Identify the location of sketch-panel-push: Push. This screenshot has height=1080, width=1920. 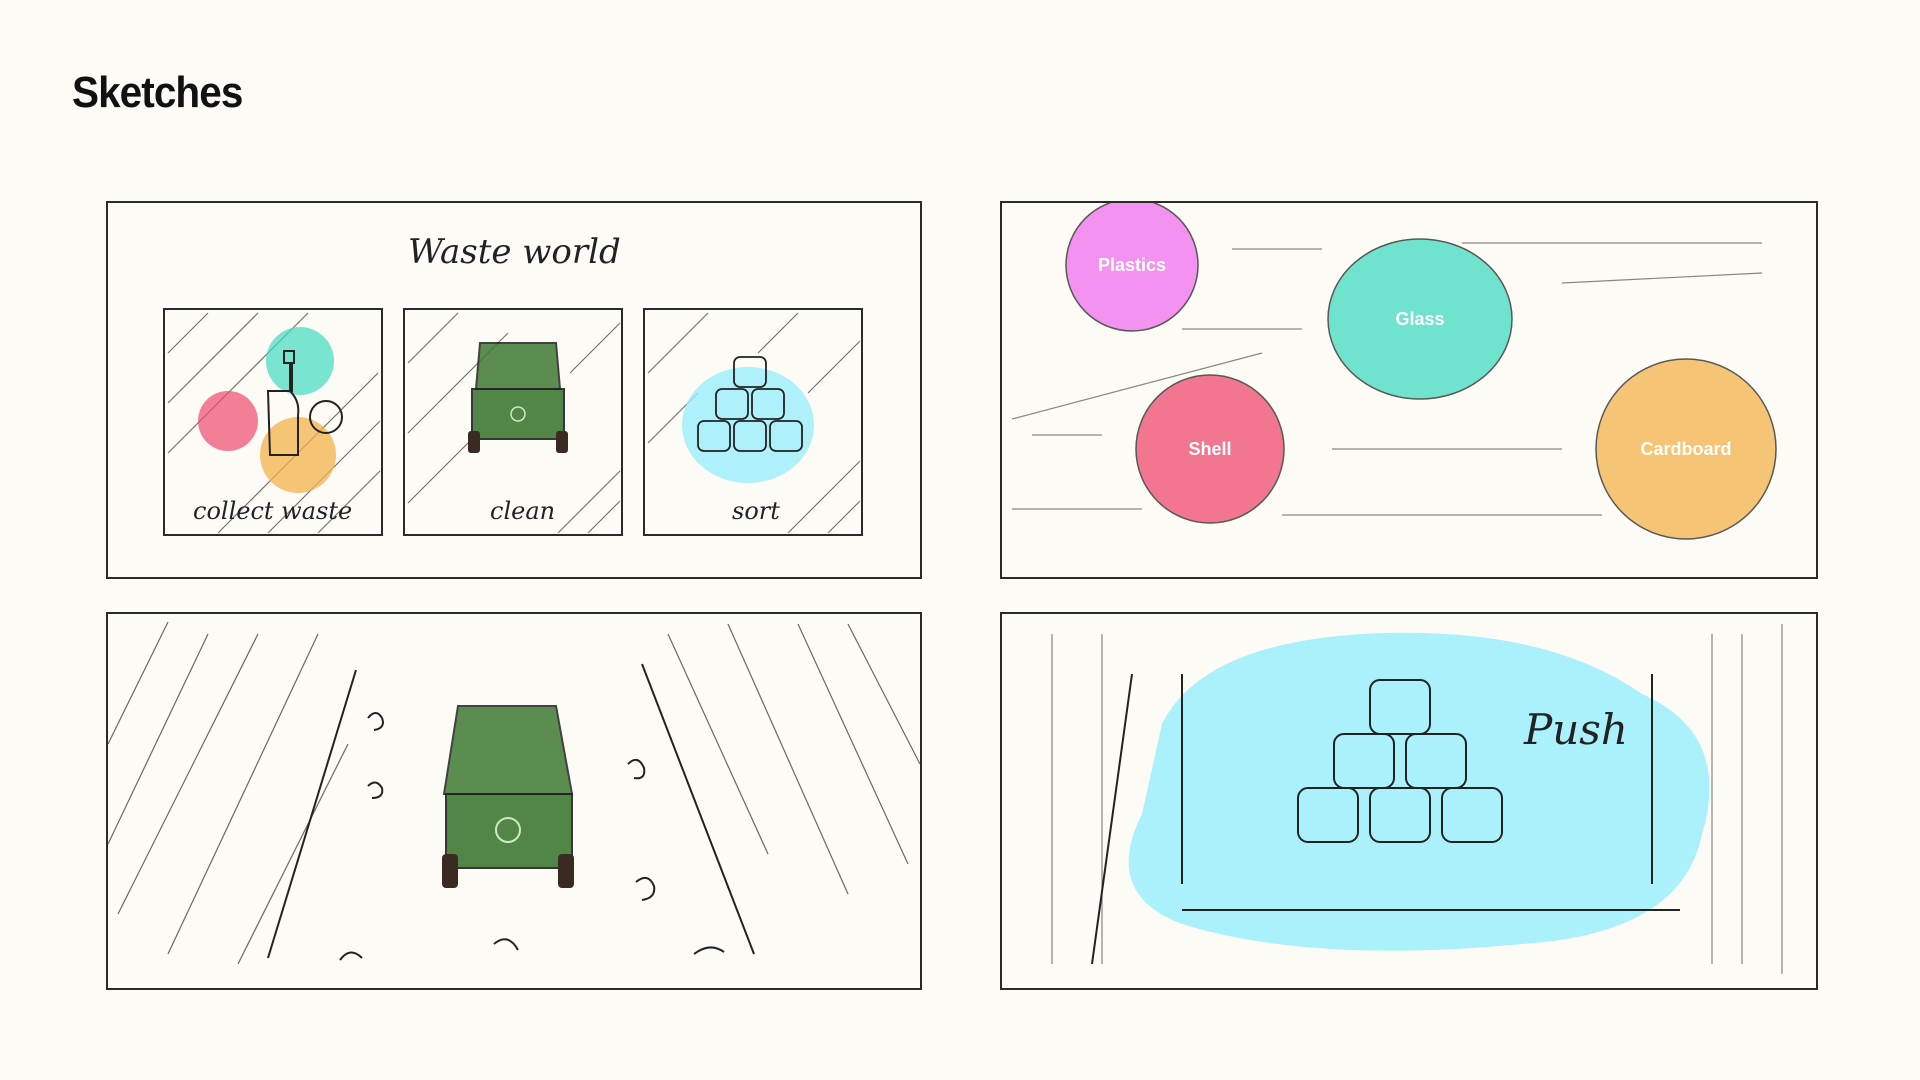
(1409, 801).